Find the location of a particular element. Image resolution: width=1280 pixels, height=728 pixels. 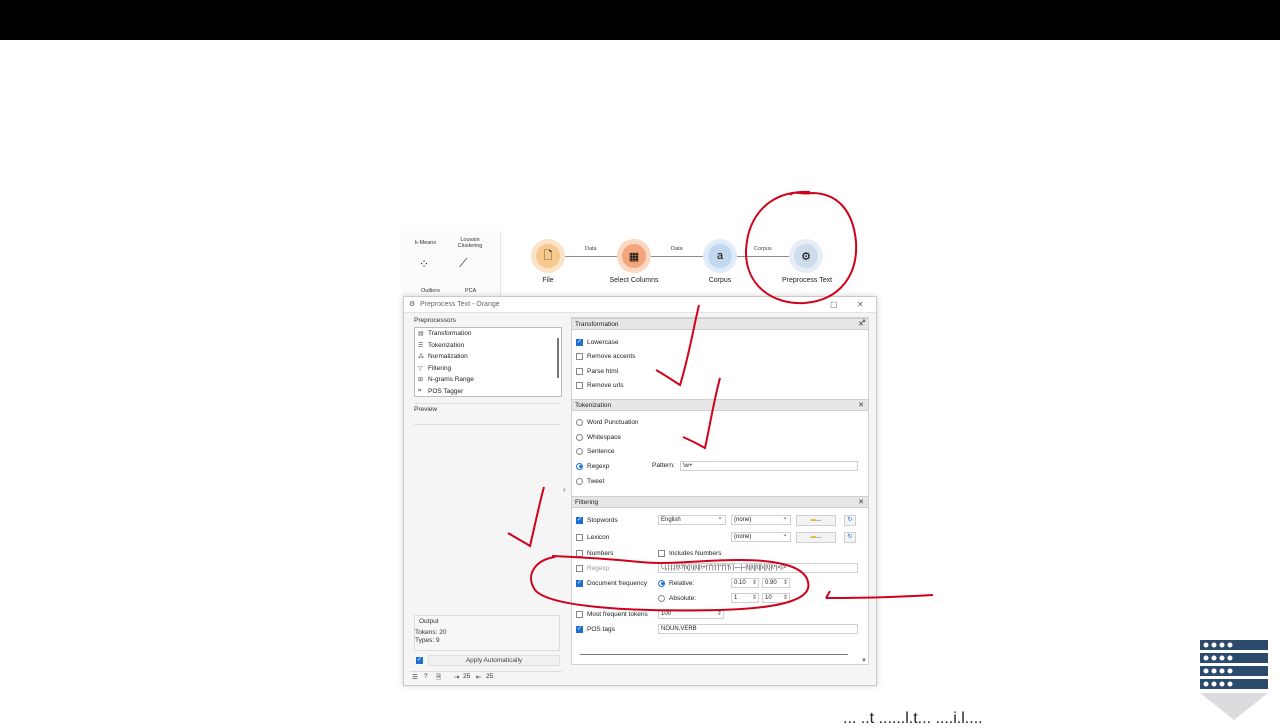

node-select-columns: ▦ is located at coordinates (634, 256).